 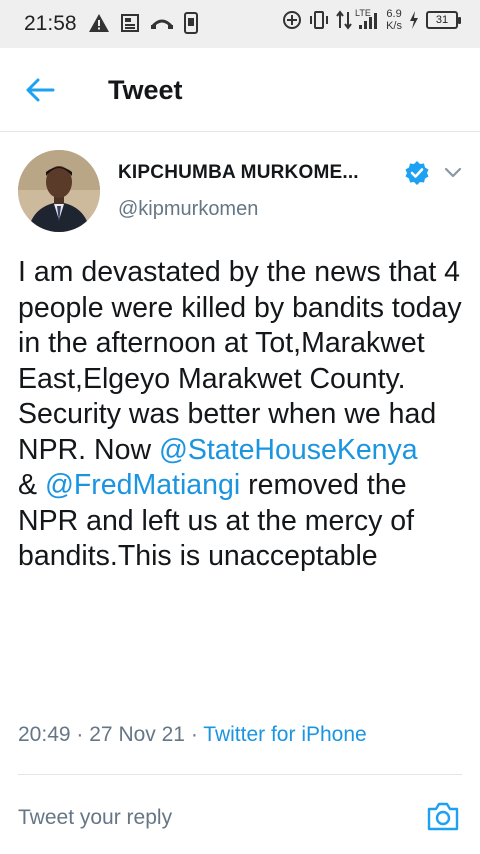 What do you see at coordinates (50, 23) in the screenshot?
I see `status-time: 21:58` at bounding box center [50, 23].